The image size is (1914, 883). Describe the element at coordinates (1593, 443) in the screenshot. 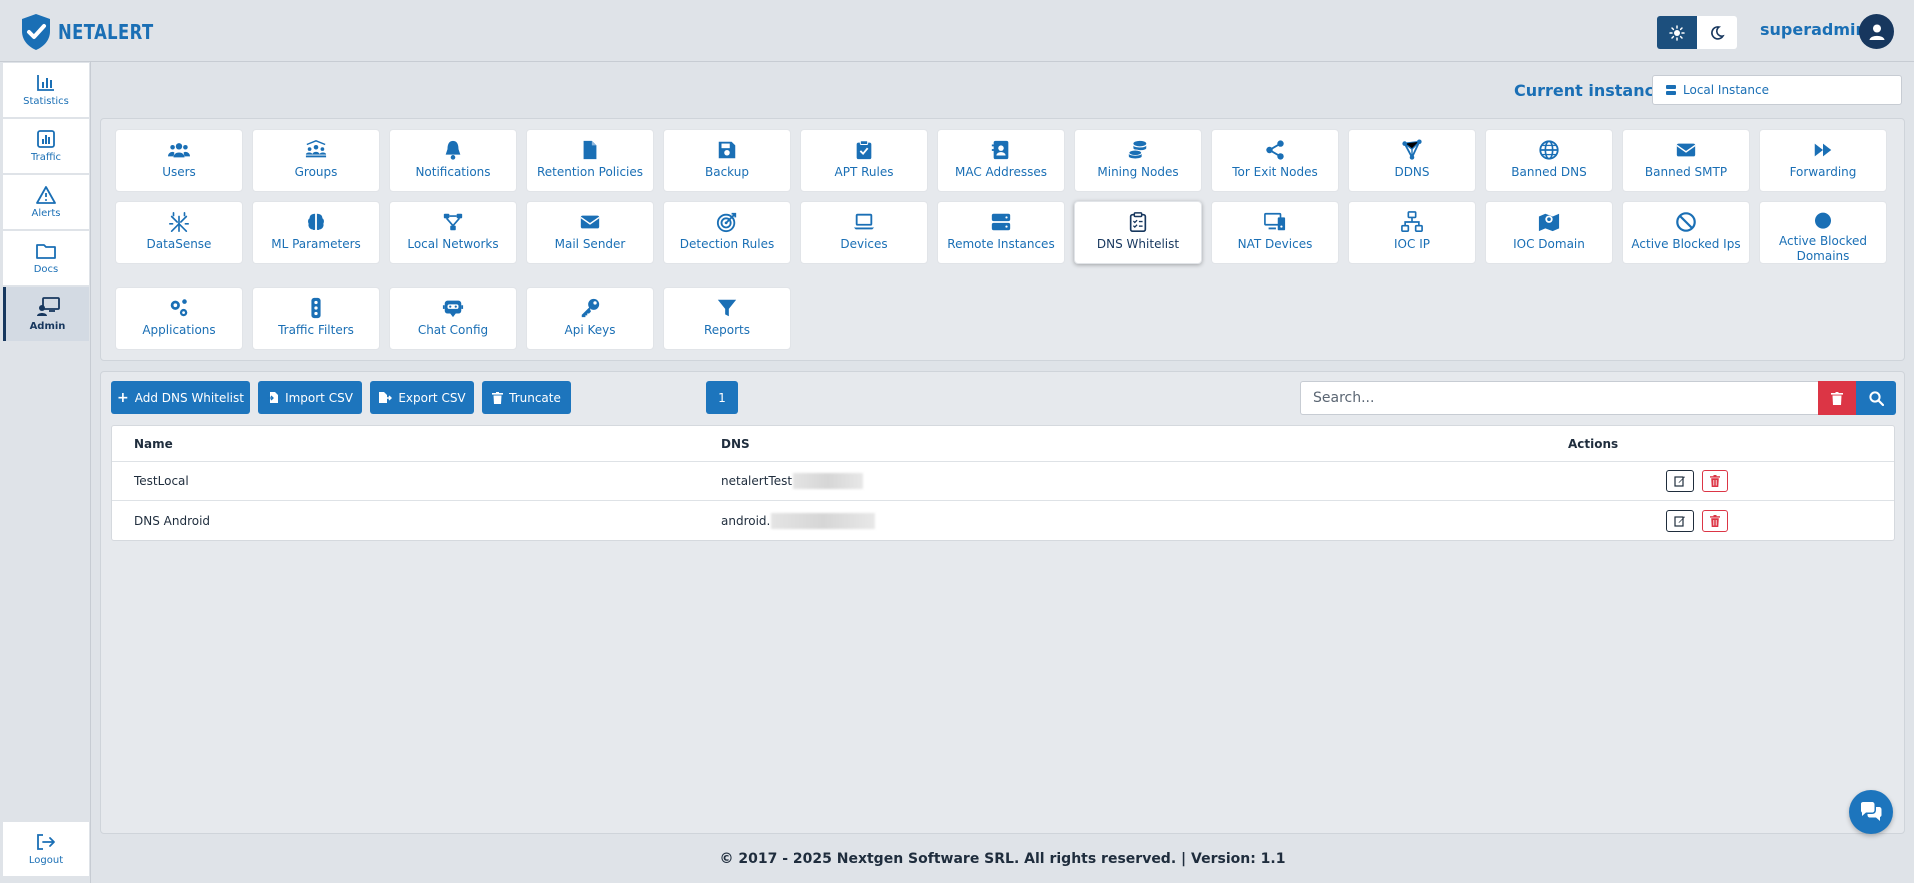

I see `column-header-actions: Actions` at that location.